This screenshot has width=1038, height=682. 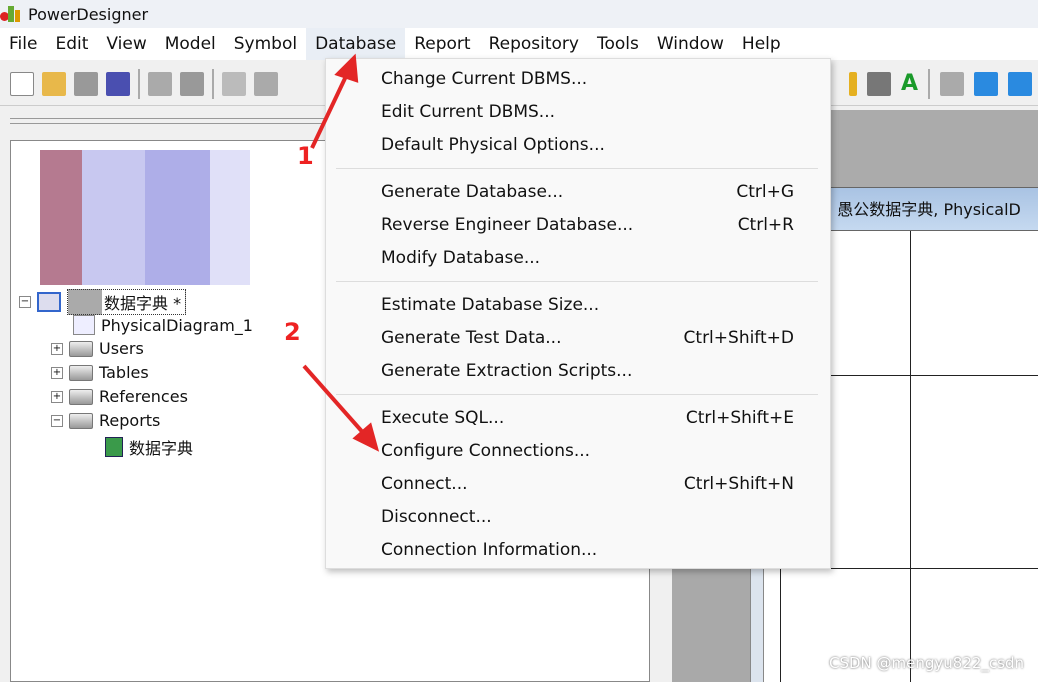 What do you see at coordinates (292, 332) in the screenshot?
I see `step-2-label: 2` at bounding box center [292, 332].